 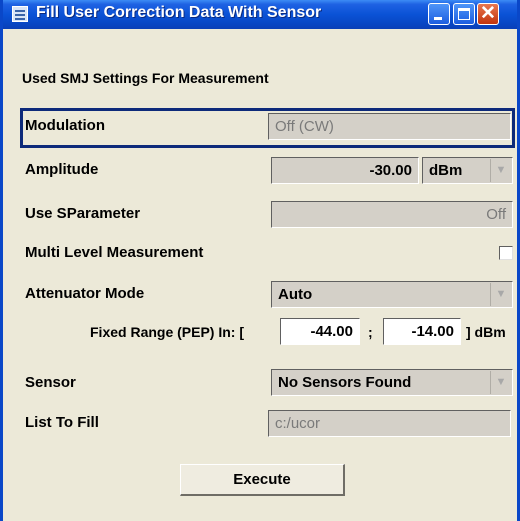 I want to click on use-sparameter-label: Use SParameter, so click(x=83, y=213).